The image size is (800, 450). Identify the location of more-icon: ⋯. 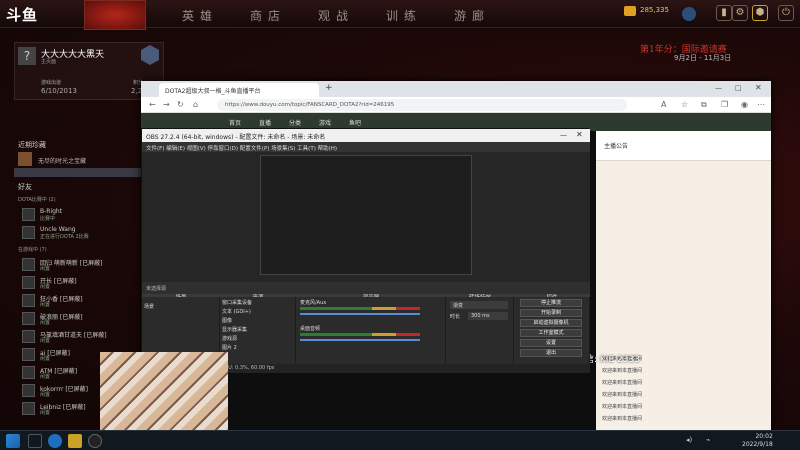
(761, 104).